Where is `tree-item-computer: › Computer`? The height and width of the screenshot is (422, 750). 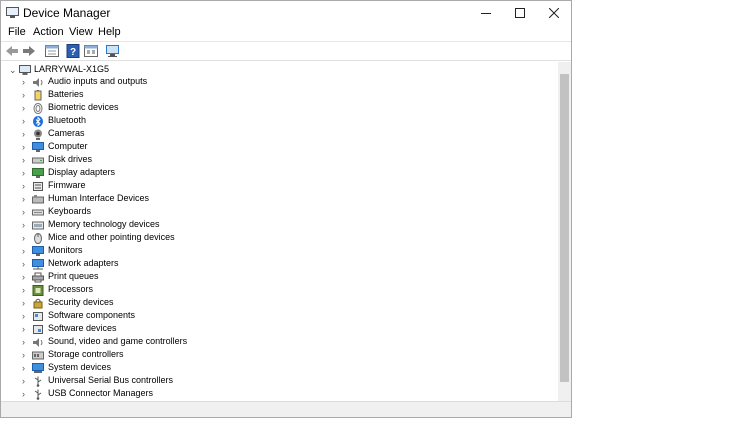 tree-item-computer: › Computer is located at coordinates (269, 148).